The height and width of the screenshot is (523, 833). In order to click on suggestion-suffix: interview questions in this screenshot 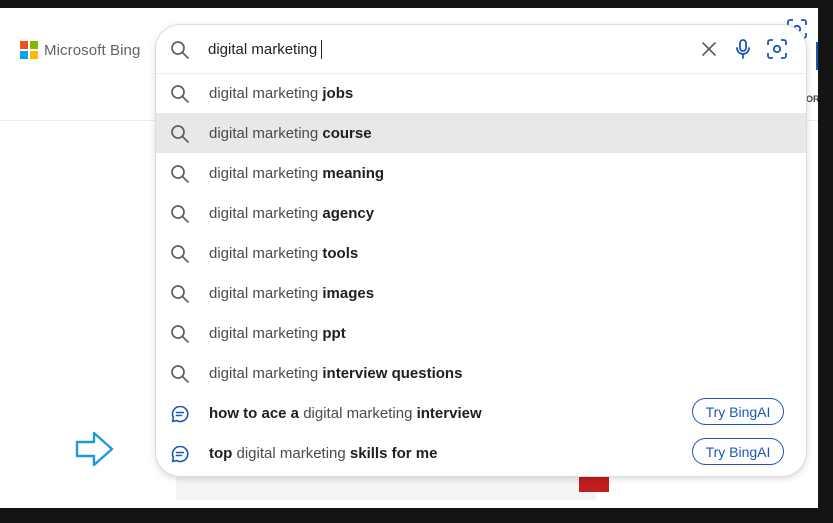, I will do `click(392, 373)`.